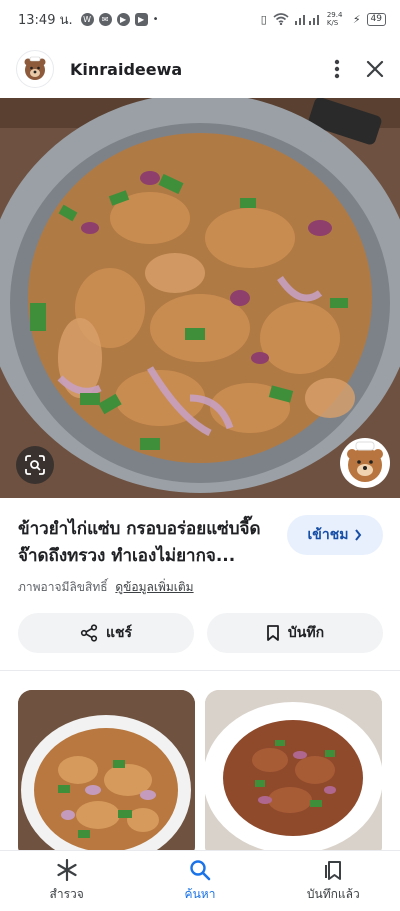 This screenshot has height=911, width=400. I want to click on status-right: ▯ 29.4 K/S ⚡ 49, so click(323, 19).